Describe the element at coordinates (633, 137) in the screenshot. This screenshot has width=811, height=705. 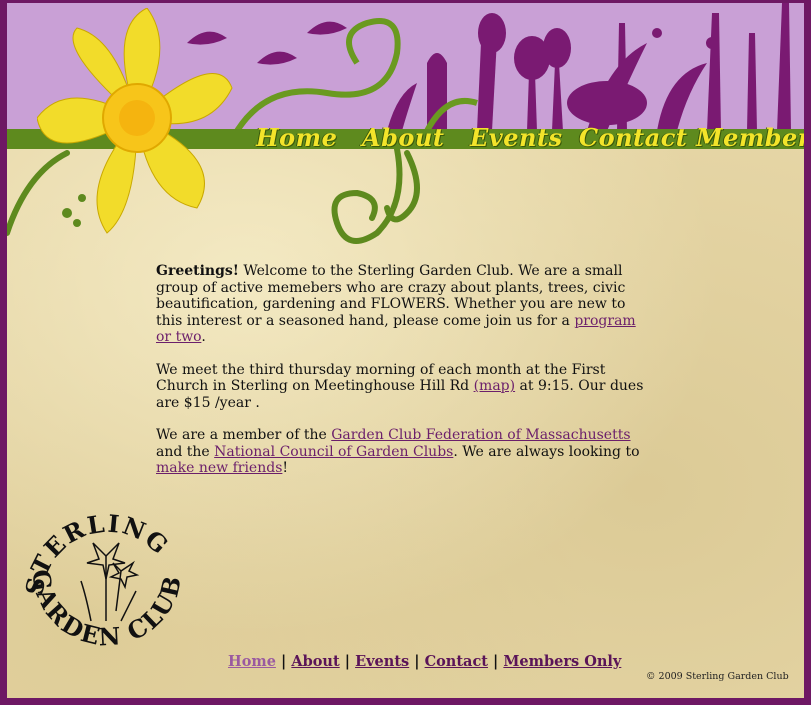
I see `nav-contact: Contact` at that location.